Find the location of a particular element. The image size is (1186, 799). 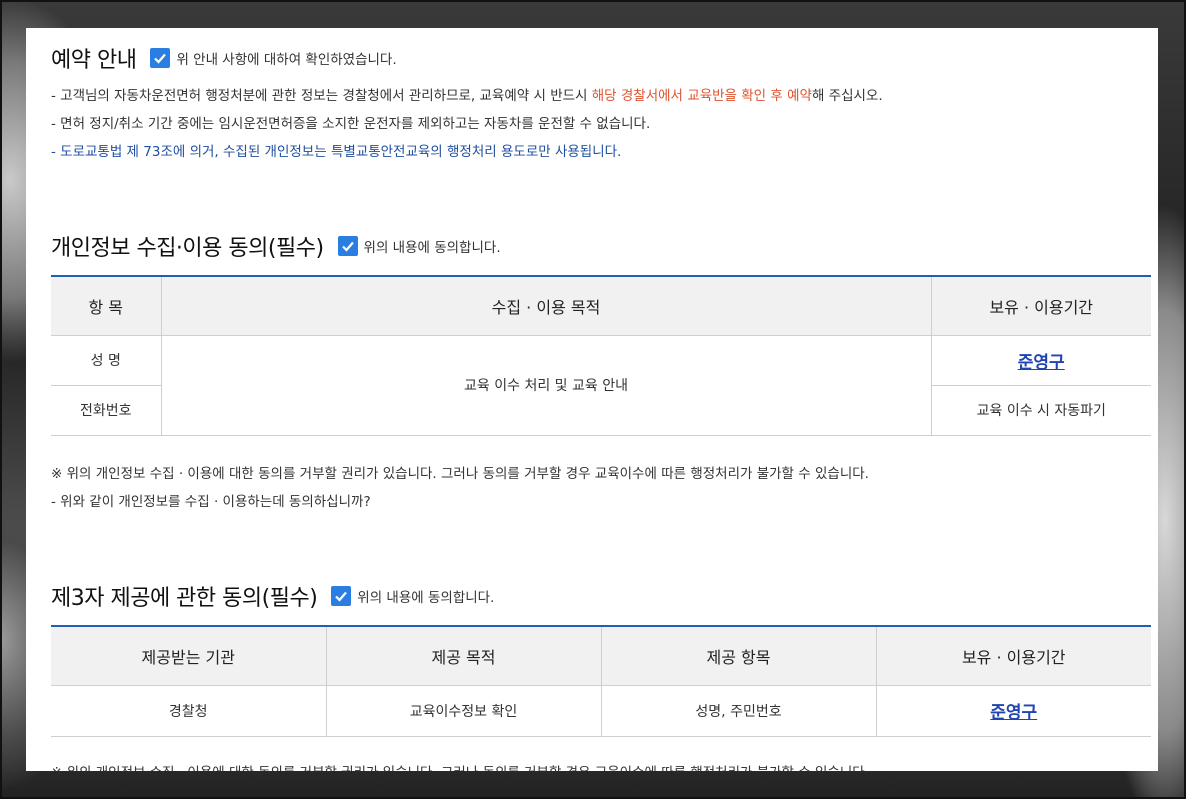

third-party-agree-label: 위의 내용에 동의합니다. is located at coordinates (426, 598).